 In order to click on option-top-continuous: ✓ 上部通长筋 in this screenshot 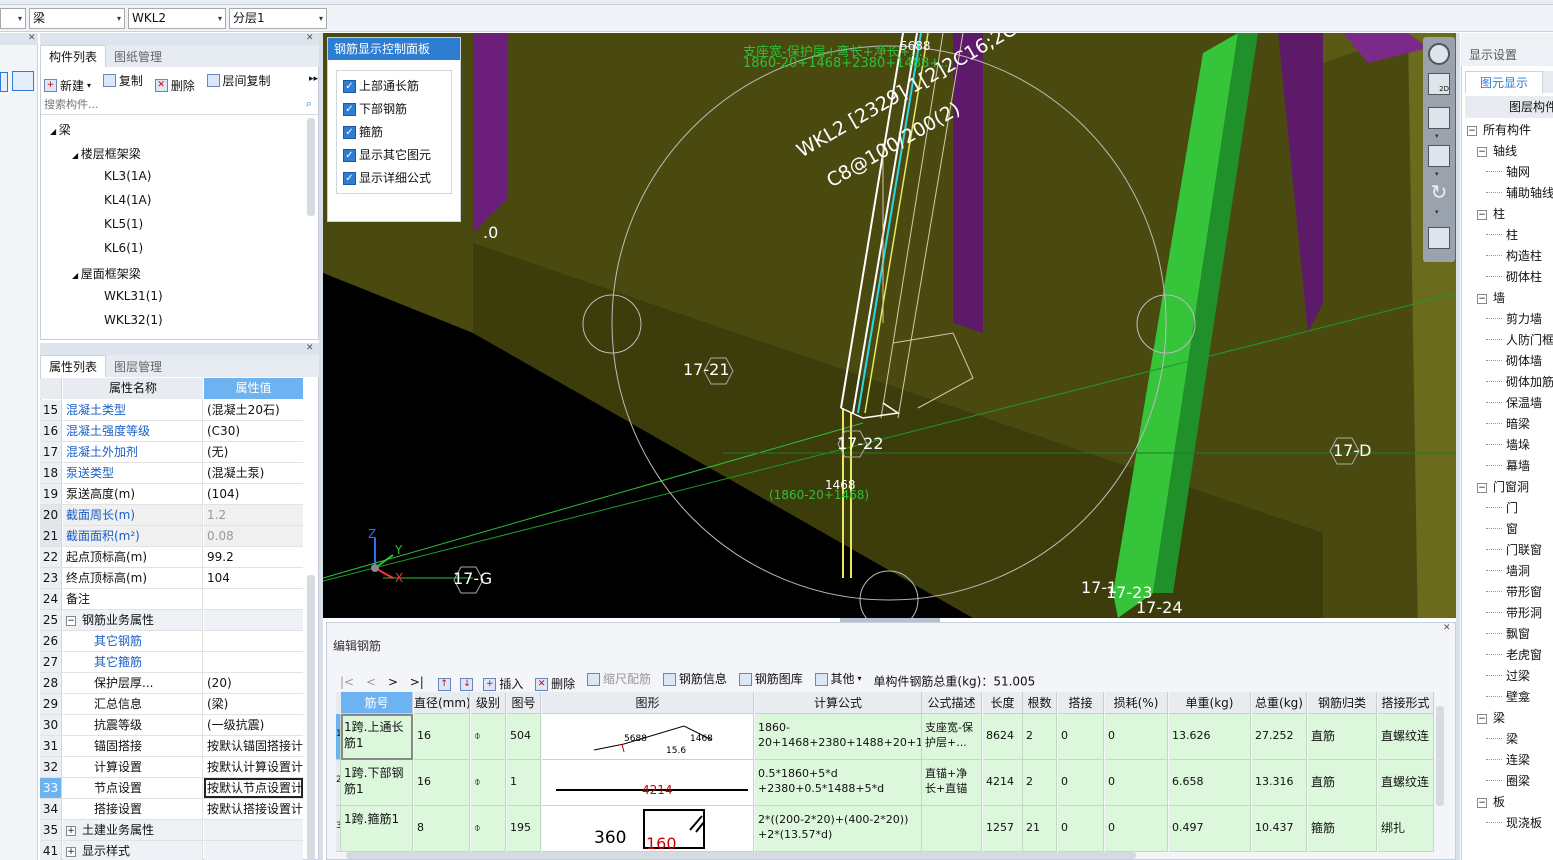, I will do `click(394, 86)`.